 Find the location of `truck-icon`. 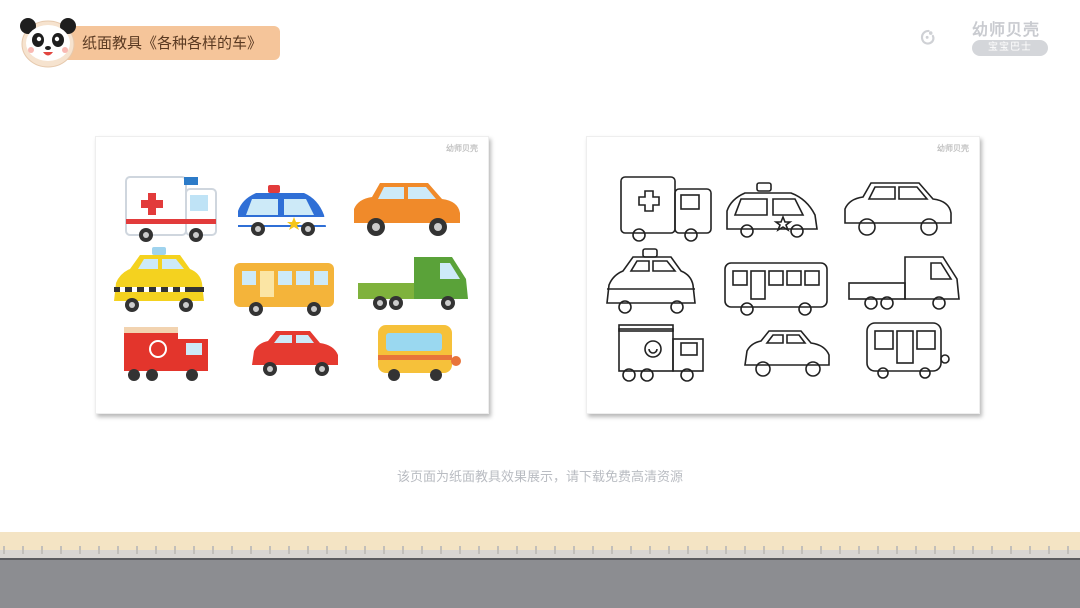

truck-icon is located at coordinates (413, 283).